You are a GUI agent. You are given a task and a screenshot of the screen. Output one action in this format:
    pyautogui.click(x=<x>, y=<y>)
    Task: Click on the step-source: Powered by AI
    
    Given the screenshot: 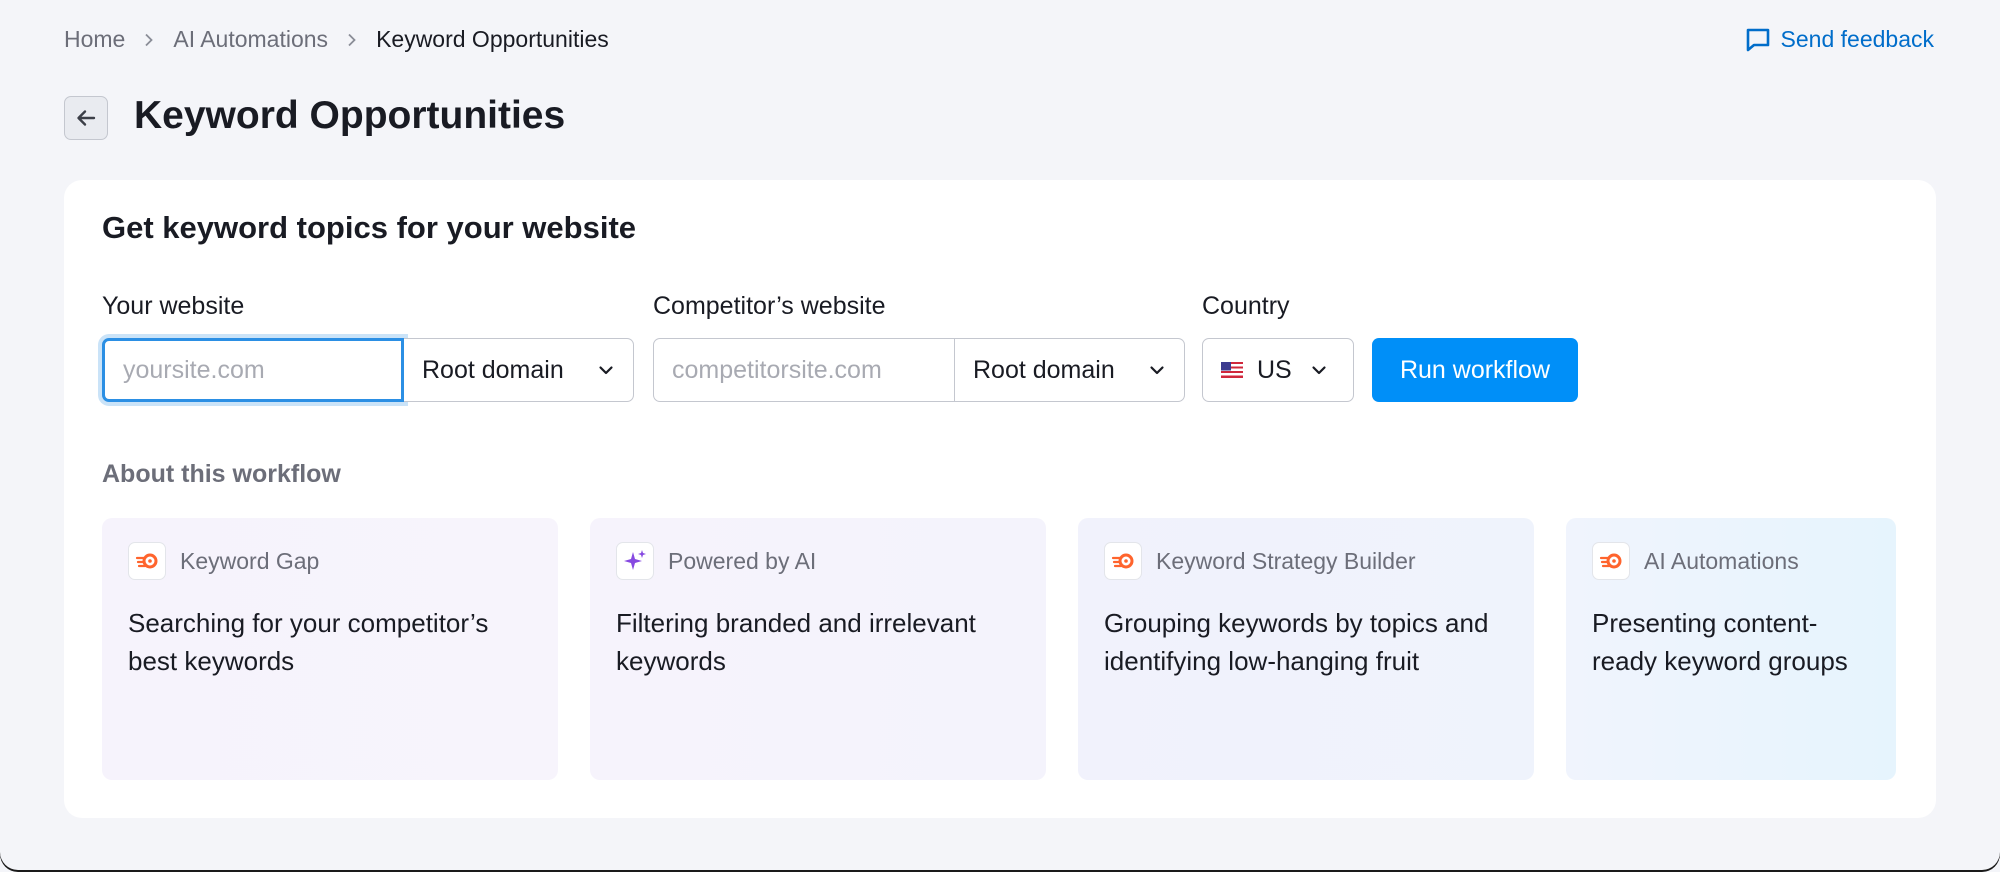 What is the action you would take?
    pyautogui.click(x=742, y=560)
    